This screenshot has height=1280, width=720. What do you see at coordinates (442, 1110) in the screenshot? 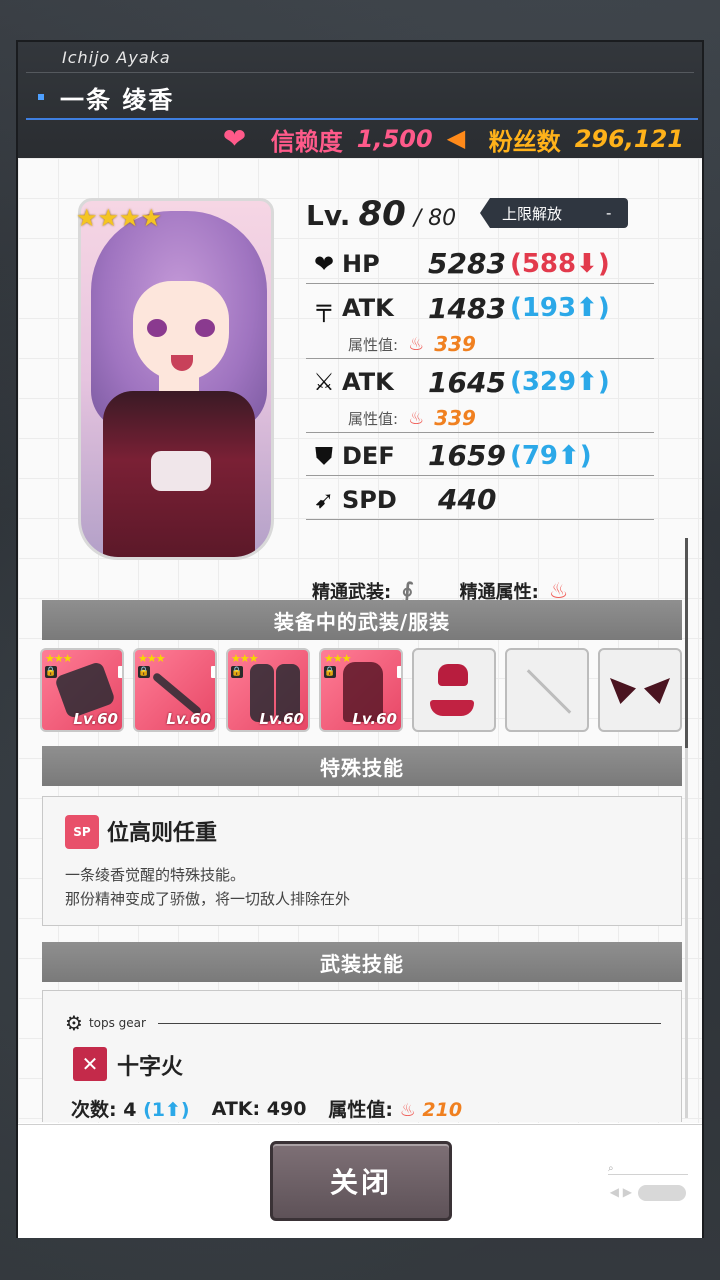
I see `attr-value: 210` at bounding box center [442, 1110].